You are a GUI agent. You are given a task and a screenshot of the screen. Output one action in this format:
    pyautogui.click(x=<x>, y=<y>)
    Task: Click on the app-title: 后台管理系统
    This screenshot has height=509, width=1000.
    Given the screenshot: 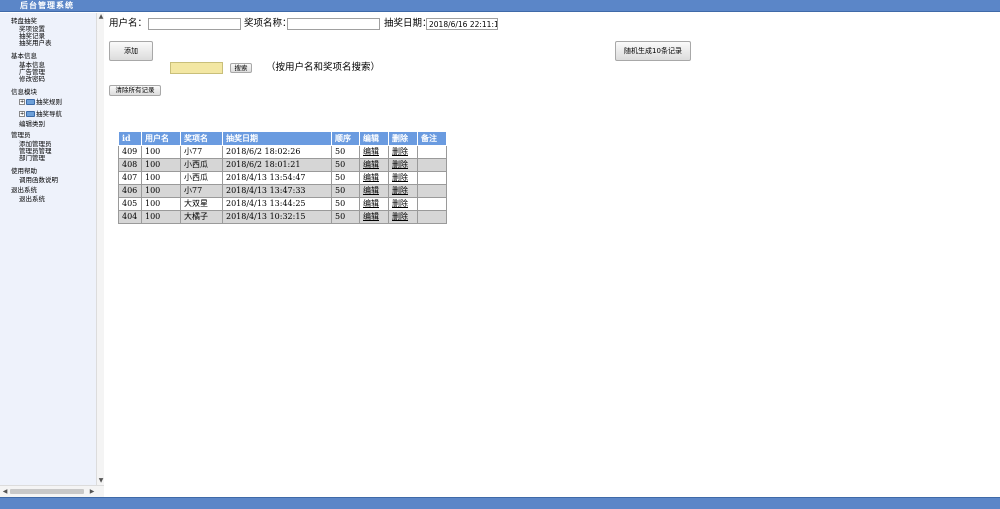 What is the action you would take?
    pyautogui.click(x=47, y=5)
    